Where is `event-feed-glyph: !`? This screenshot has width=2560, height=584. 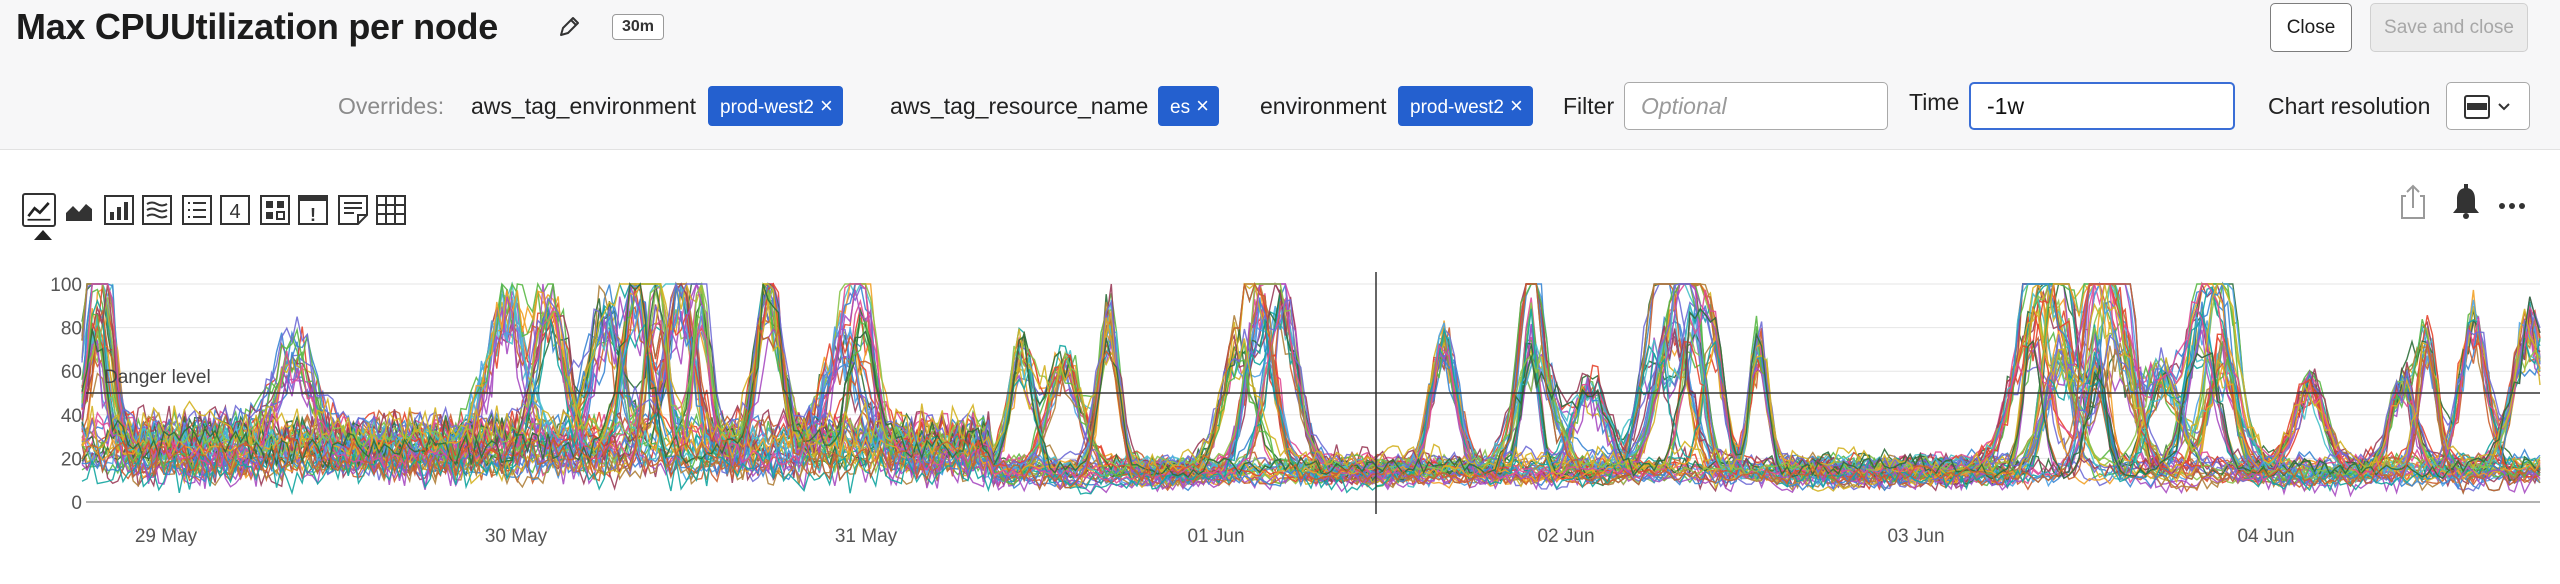
event-feed-glyph: ! is located at coordinates (313, 215).